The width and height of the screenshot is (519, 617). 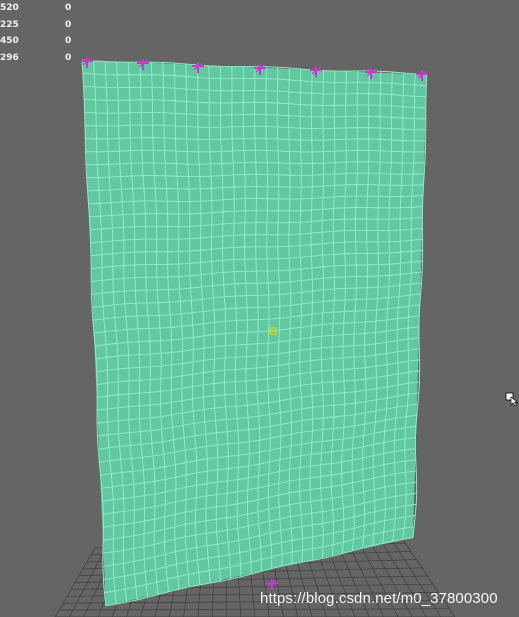 I want to click on watermark-text: https://blog.csdn.net/m0_37800300, so click(x=379, y=598).